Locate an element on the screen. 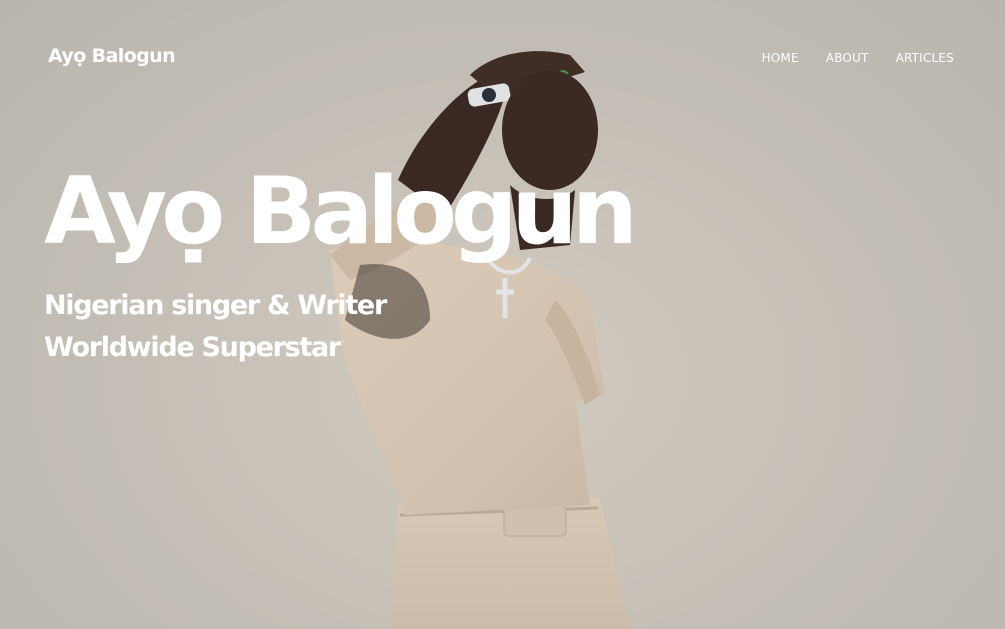  main-nav: HOME ABOUT ARTICLES is located at coordinates (858, 58).